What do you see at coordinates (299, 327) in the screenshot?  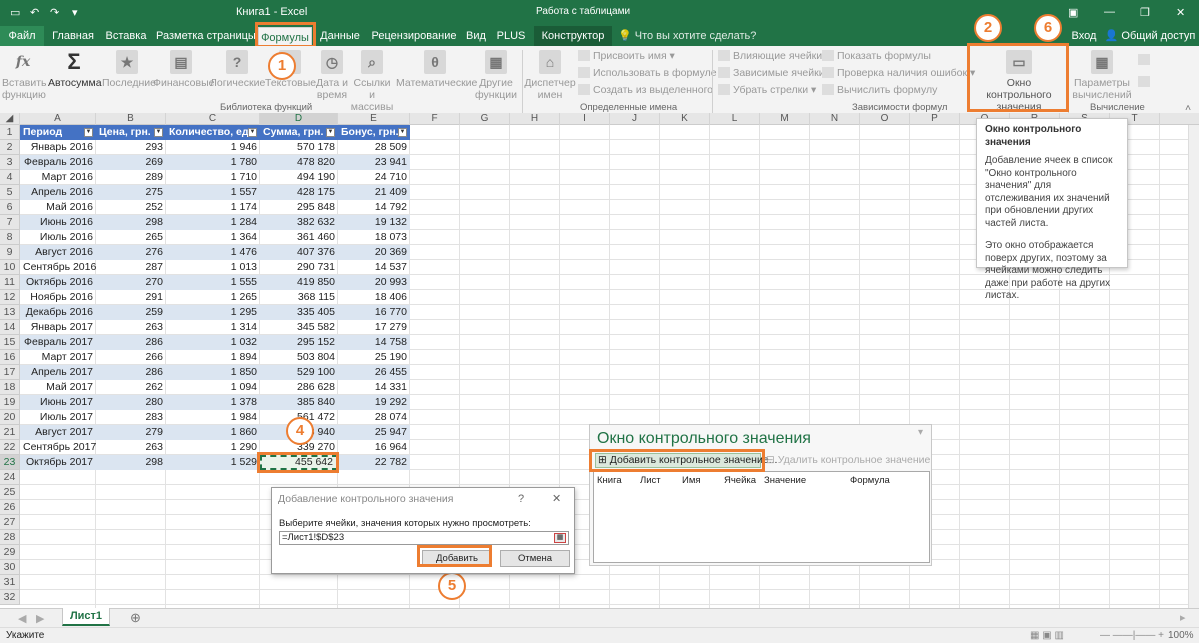 I see `table-cell: 345 582` at bounding box center [299, 327].